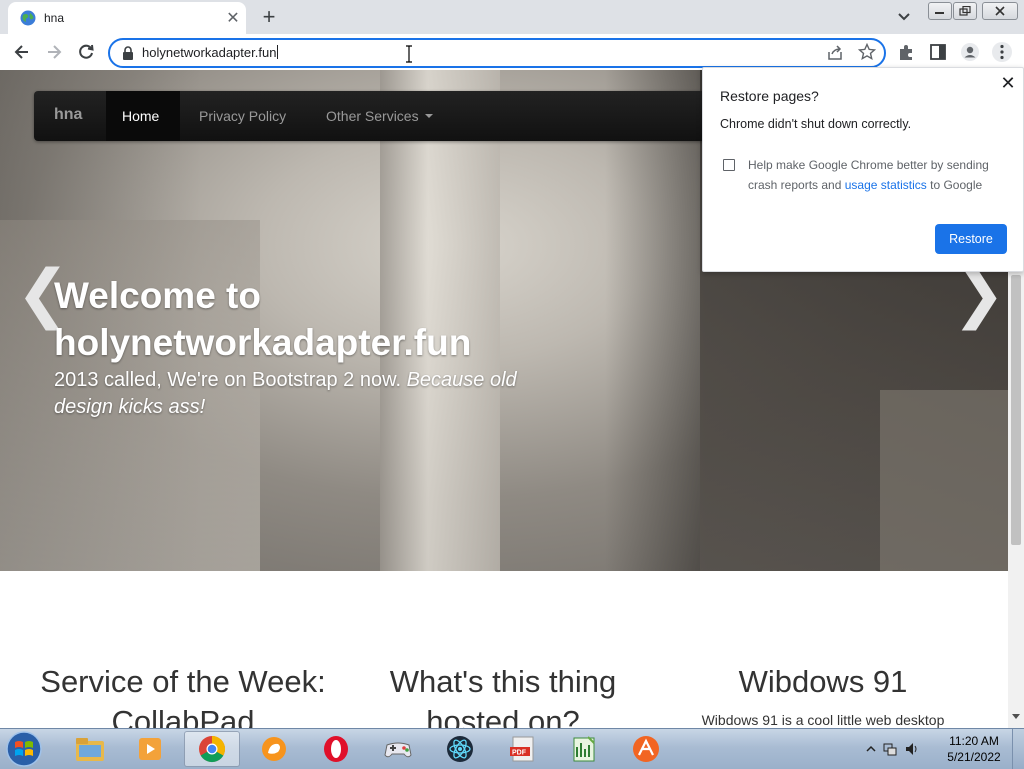 The image size is (1024, 769). What do you see at coordinates (886, 185) in the screenshot?
I see `usage-statistics-link: usage statistics` at bounding box center [886, 185].